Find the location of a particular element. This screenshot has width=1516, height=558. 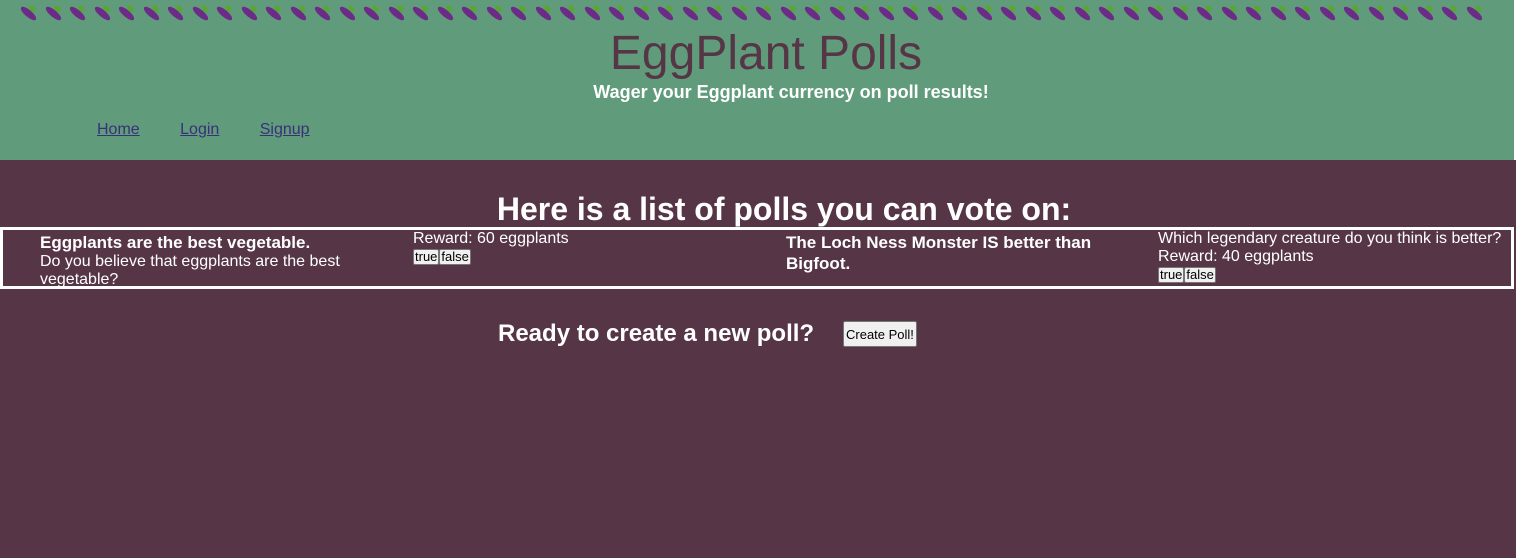

nav-link-signup: Signup is located at coordinates (285, 129).